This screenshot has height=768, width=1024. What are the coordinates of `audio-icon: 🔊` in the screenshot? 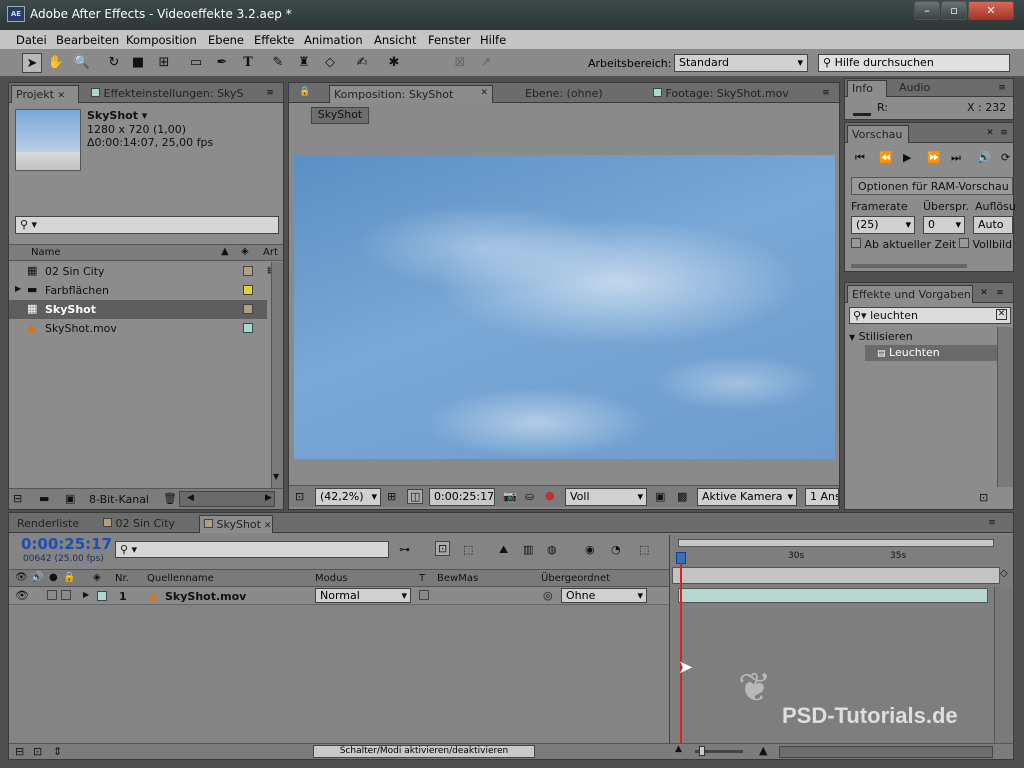 It's located at (984, 157).